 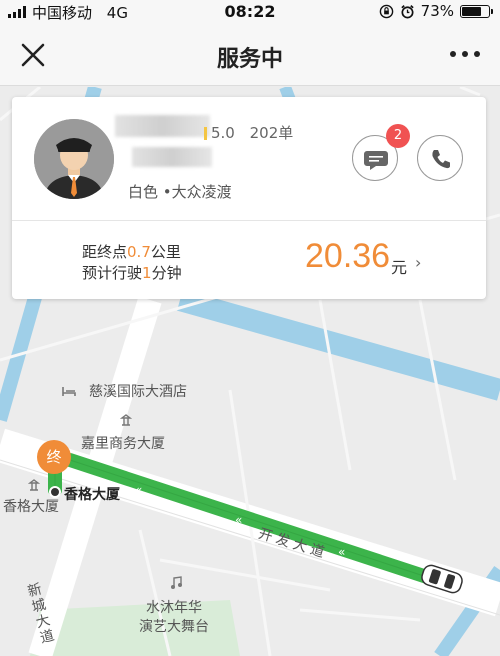 I want to click on fare-unit: 元, so click(x=399, y=267).